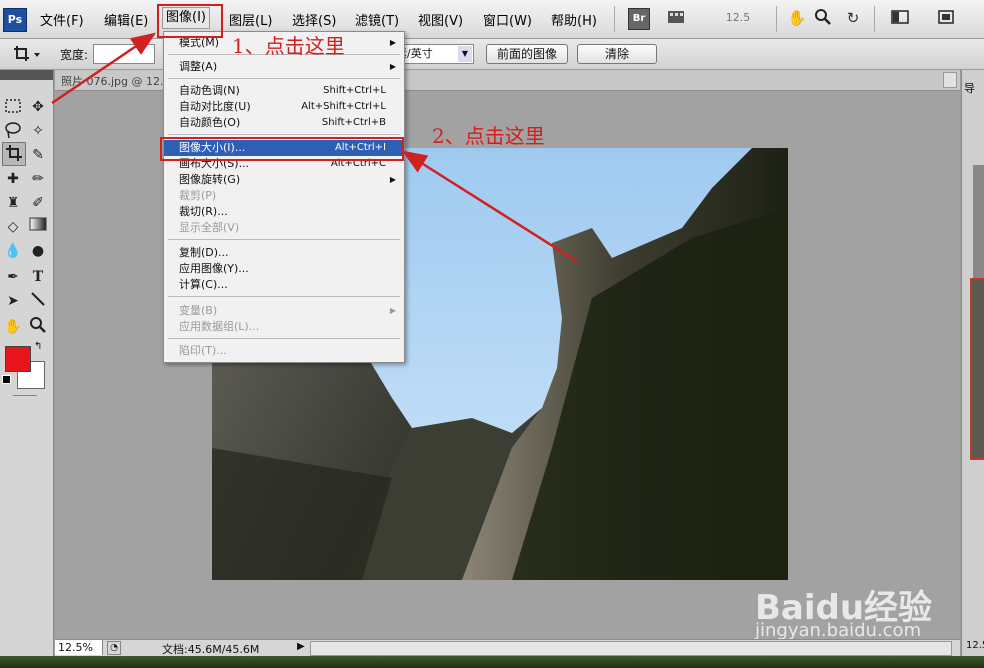  What do you see at coordinates (104, 68) in the screenshot?
I see `arrow-to-image-menu` at bounding box center [104, 68].